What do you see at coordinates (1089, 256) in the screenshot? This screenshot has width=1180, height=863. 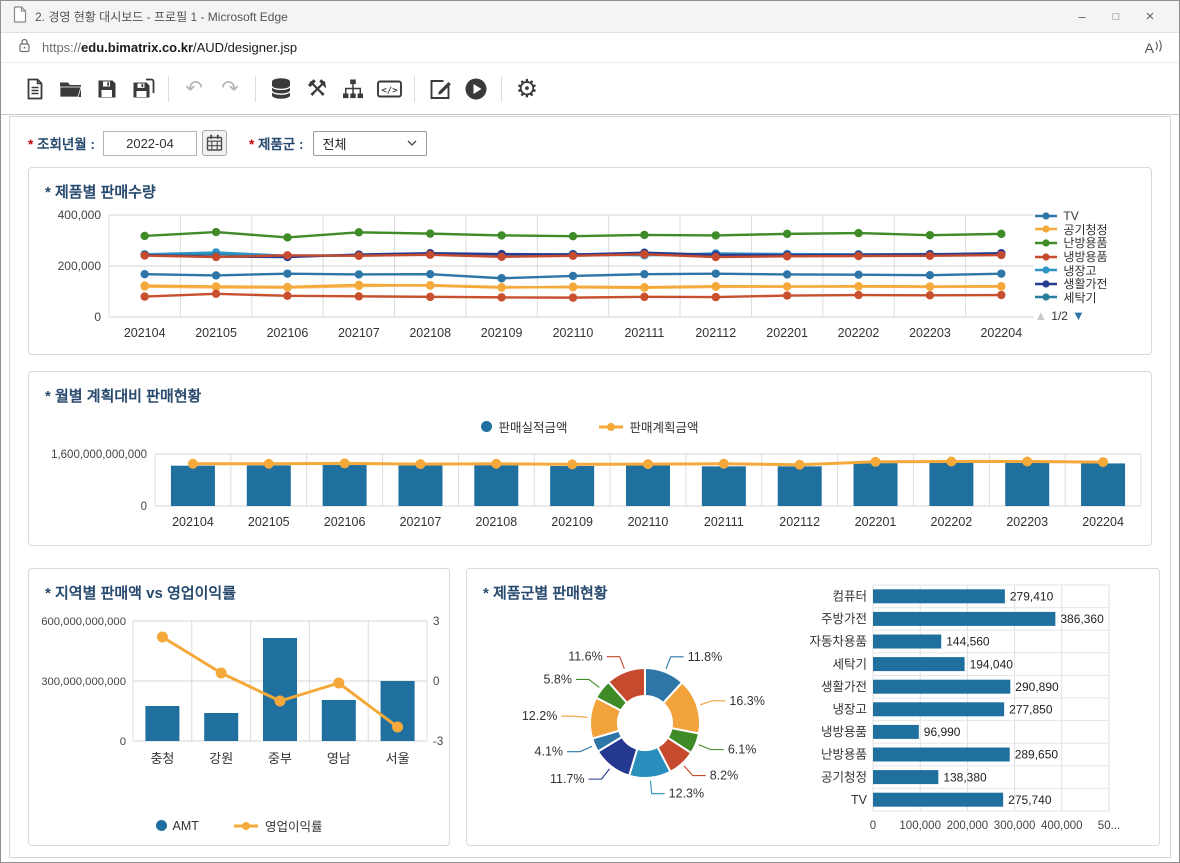 I see `legend-item-냉방용품: 냉방용품` at bounding box center [1089, 256].